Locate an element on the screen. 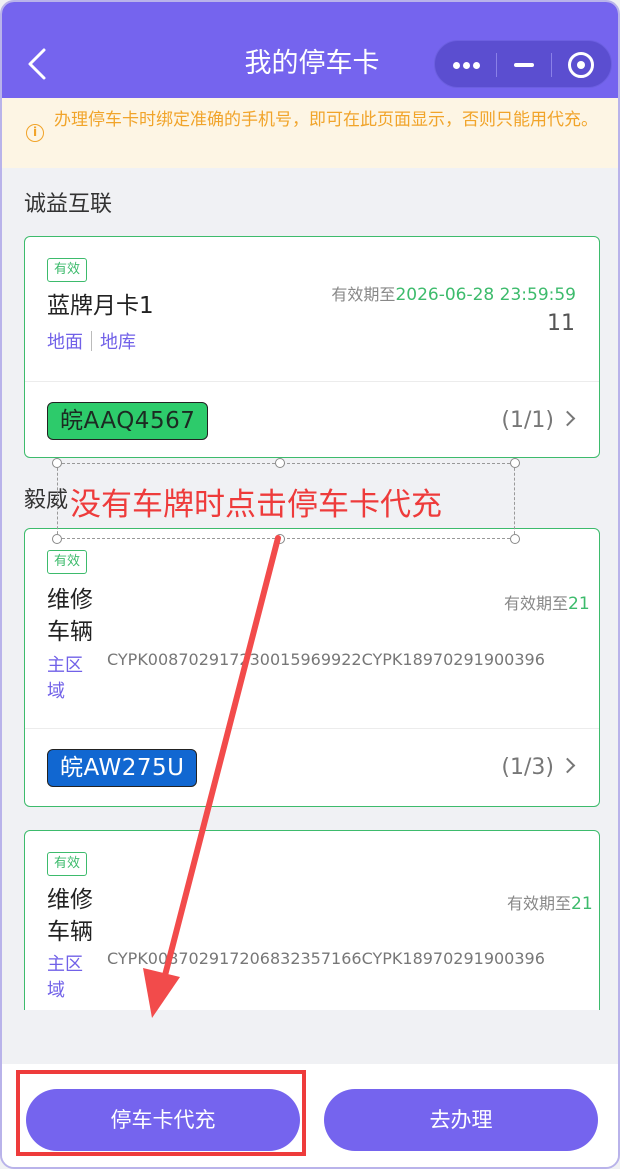 This screenshot has height=1169, width=620. close-circle-icon is located at coordinates (582, 65).